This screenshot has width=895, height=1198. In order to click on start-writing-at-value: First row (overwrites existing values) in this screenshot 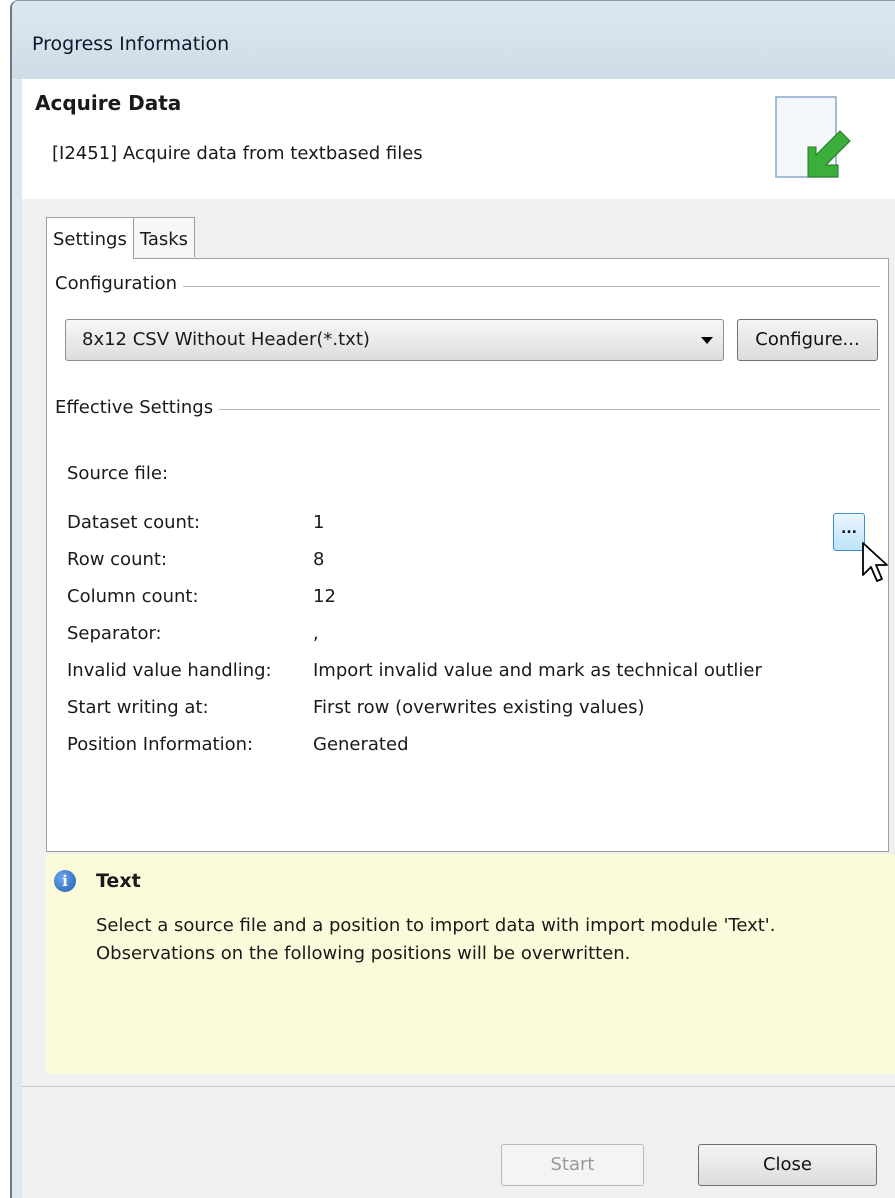, I will do `click(479, 707)`.